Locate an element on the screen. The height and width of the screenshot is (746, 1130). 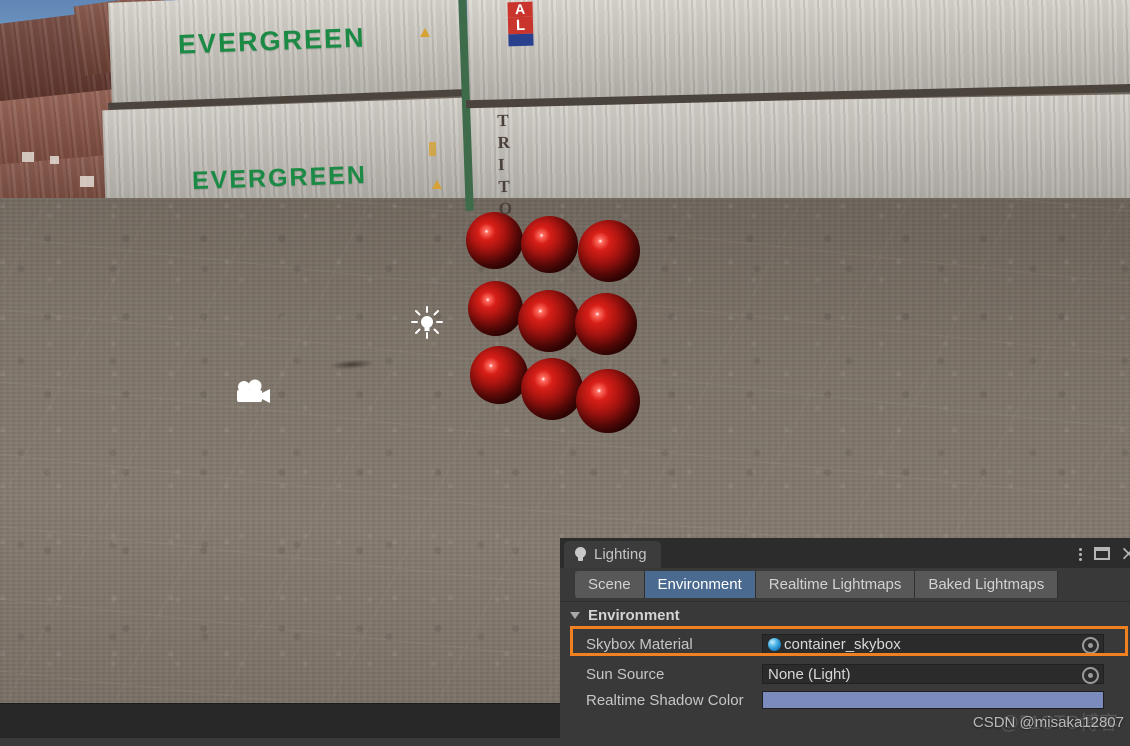
light-gizmo is located at coordinates (427, 323).